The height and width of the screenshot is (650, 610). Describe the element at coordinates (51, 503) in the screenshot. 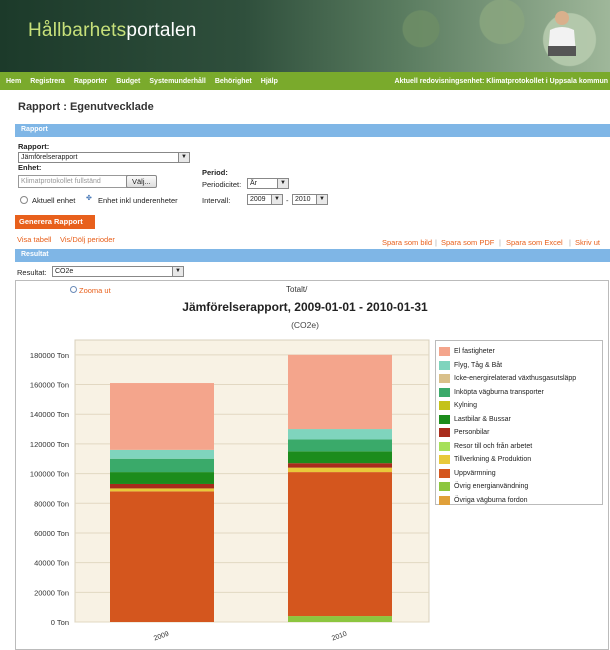

I see `y-tick-label: 80000 Ton` at that location.